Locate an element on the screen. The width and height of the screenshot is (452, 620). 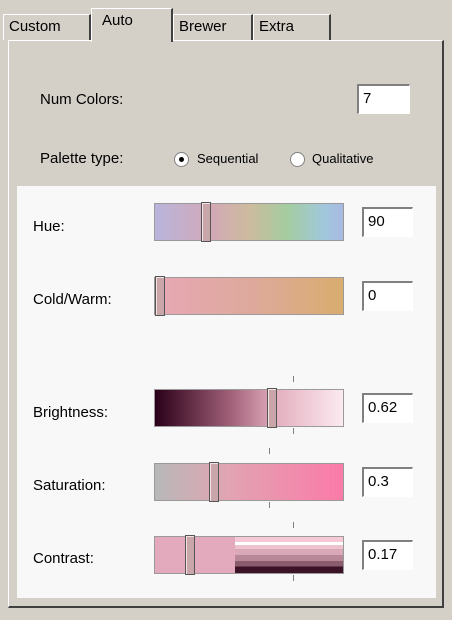
contrast-slider is located at coordinates (249, 555).